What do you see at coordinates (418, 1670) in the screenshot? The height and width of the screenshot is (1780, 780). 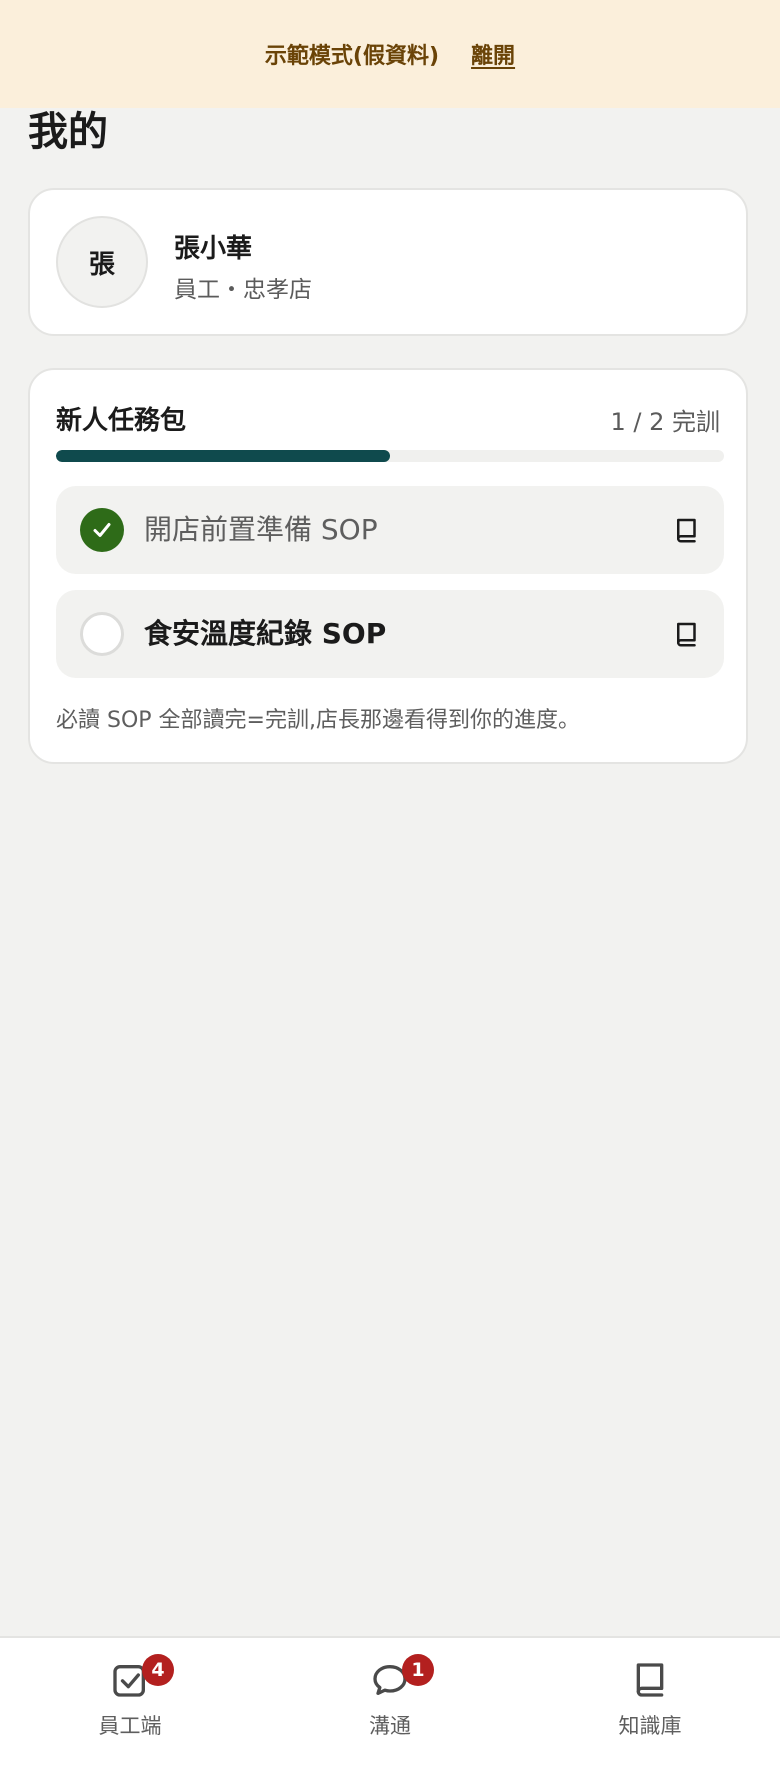 I see `notification-badge: 1` at bounding box center [418, 1670].